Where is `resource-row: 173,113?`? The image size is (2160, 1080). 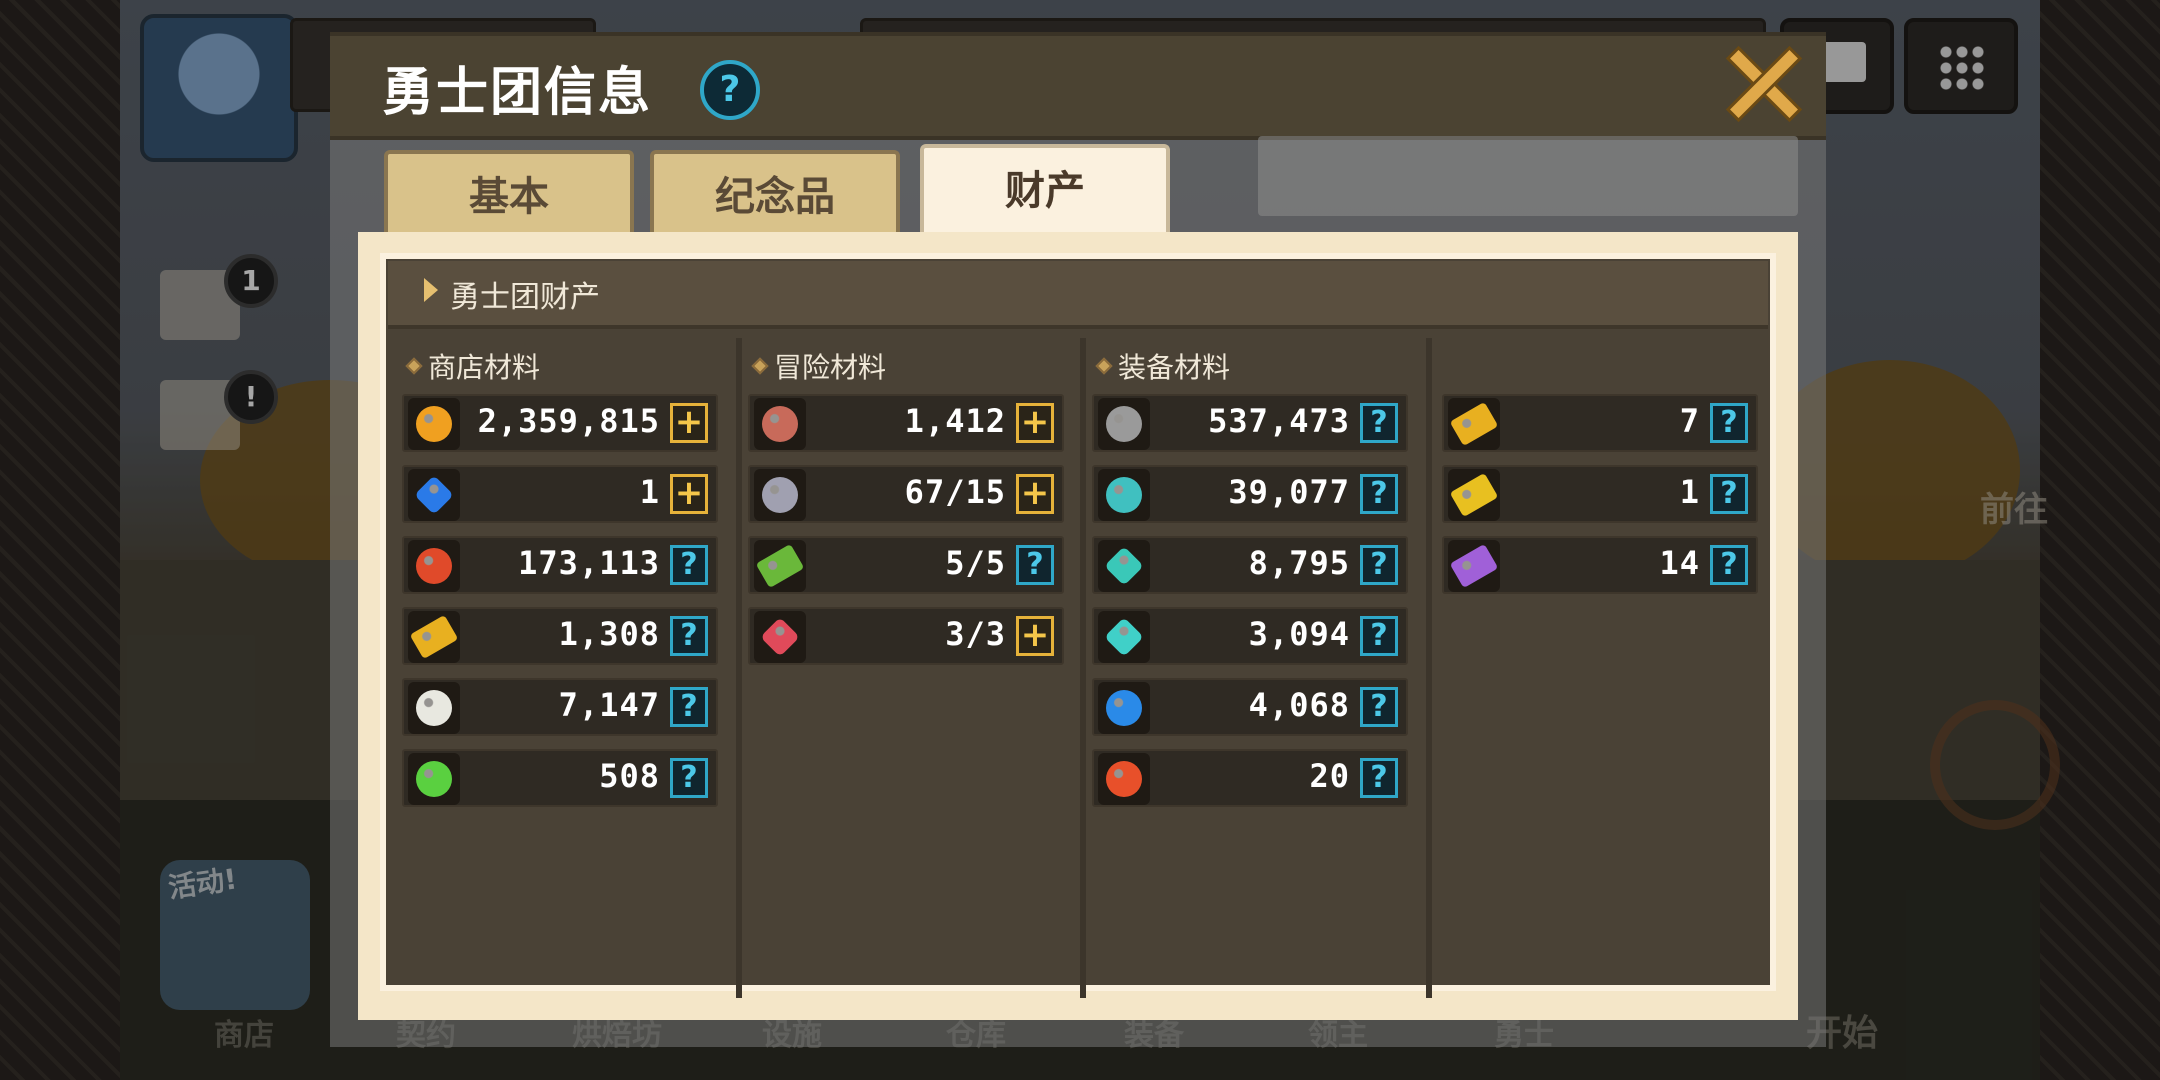
resource-row: 173,113? is located at coordinates (560, 565).